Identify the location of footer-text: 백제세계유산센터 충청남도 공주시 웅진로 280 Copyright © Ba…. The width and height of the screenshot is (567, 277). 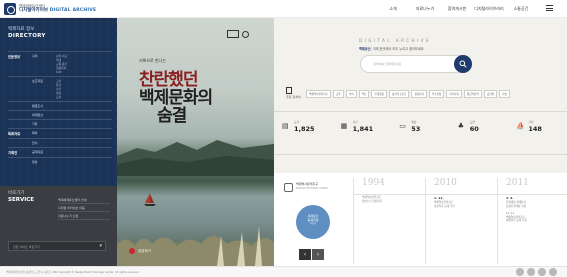
(73, 272).